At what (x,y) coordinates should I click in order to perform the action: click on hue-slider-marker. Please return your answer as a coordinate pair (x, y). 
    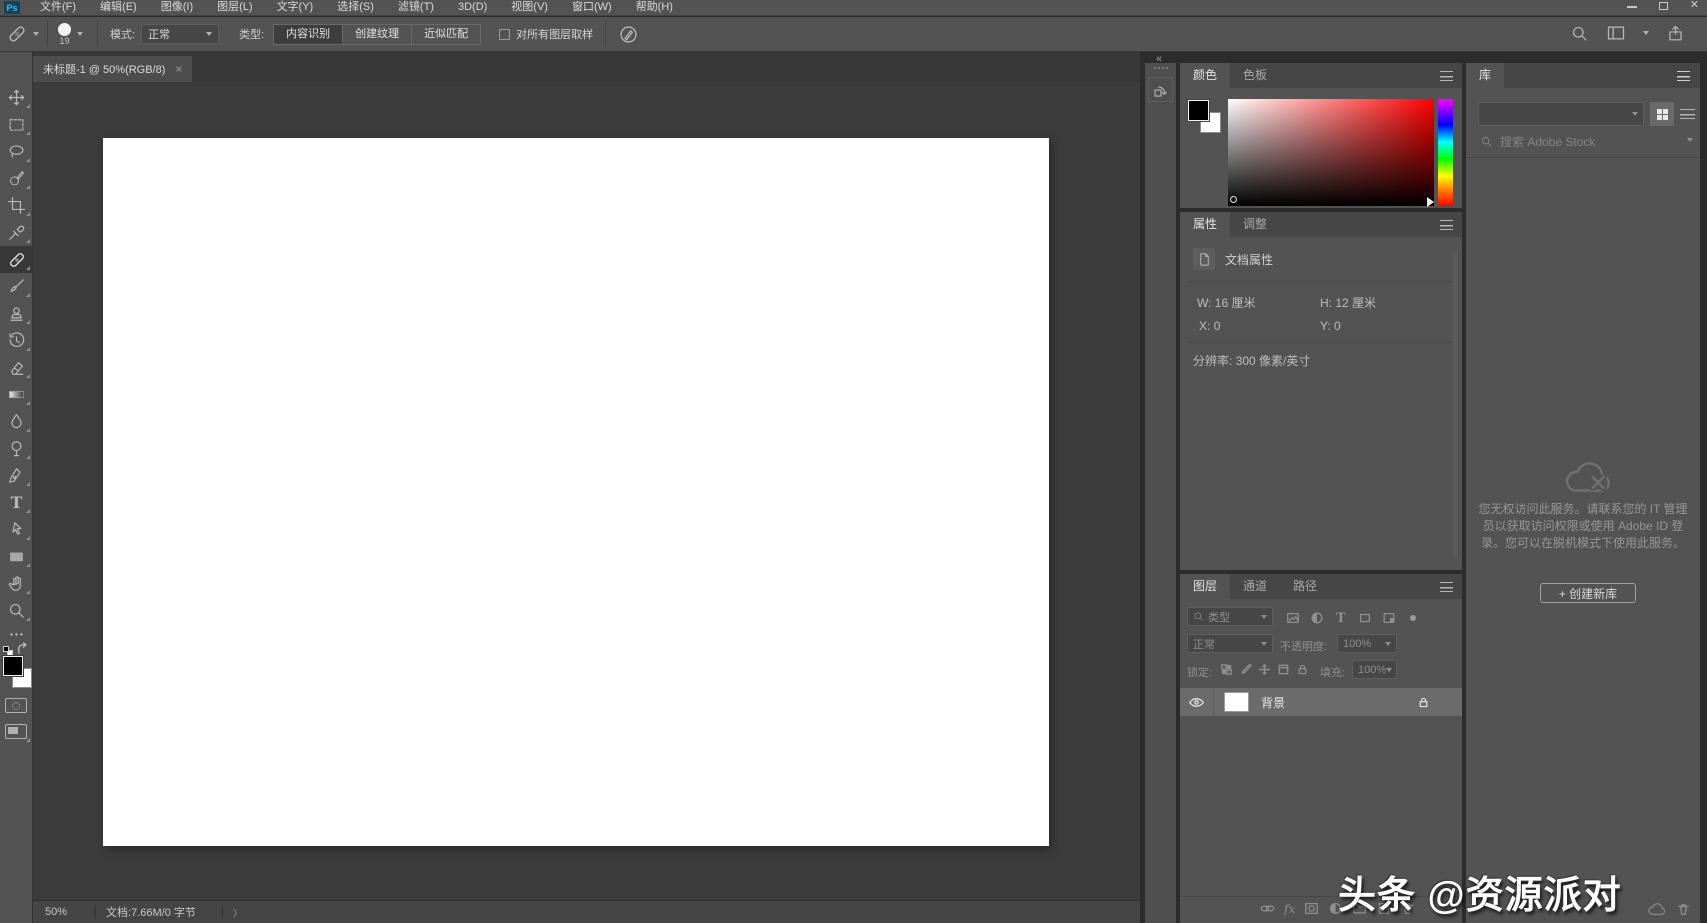
    Looking at the image, I should click on (1430, 202).